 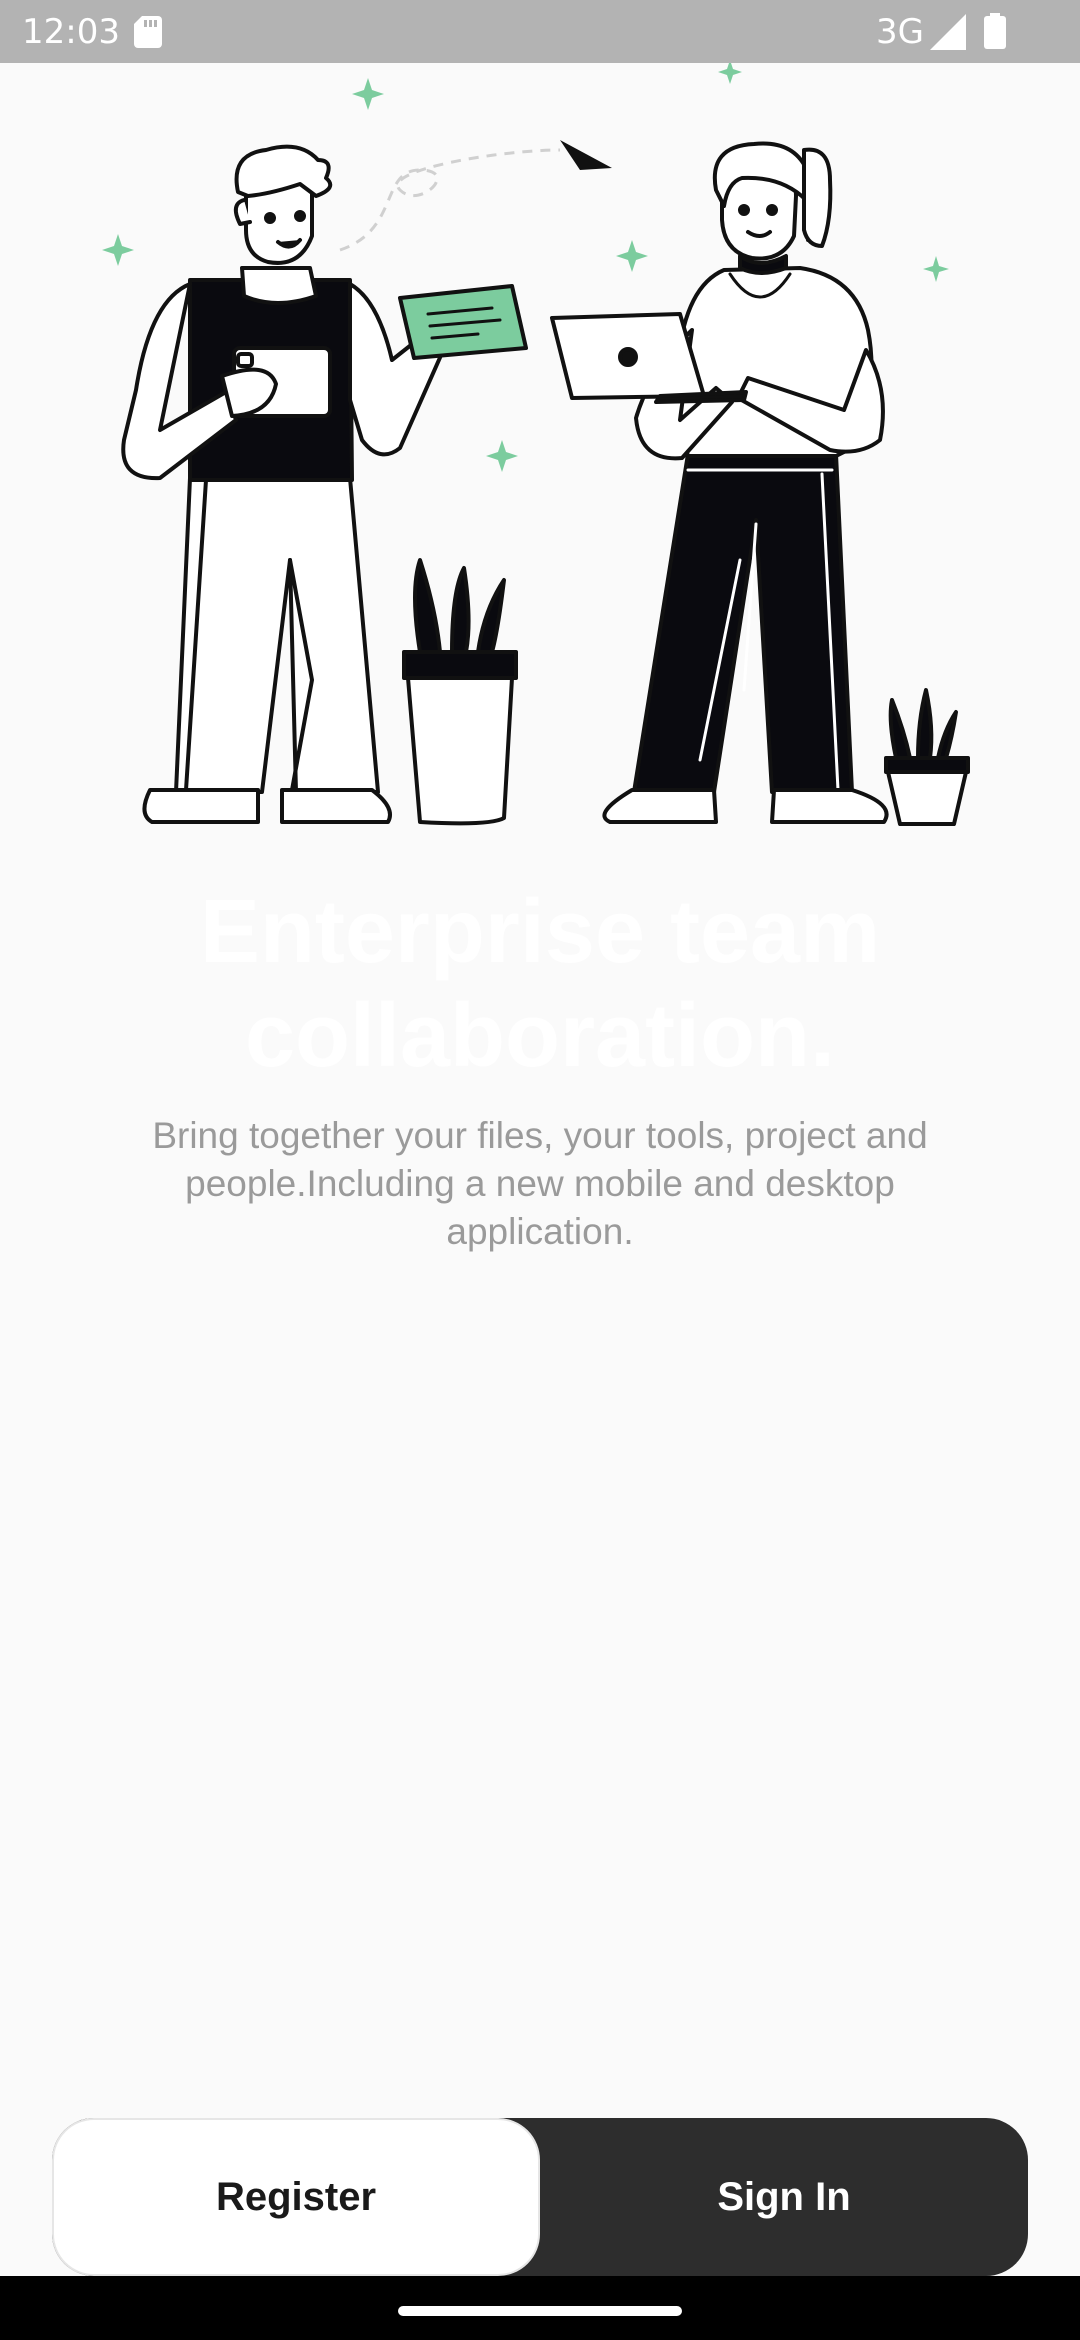 I want to click on status-bar: 12:03 3G, so click(x=540, y=31).